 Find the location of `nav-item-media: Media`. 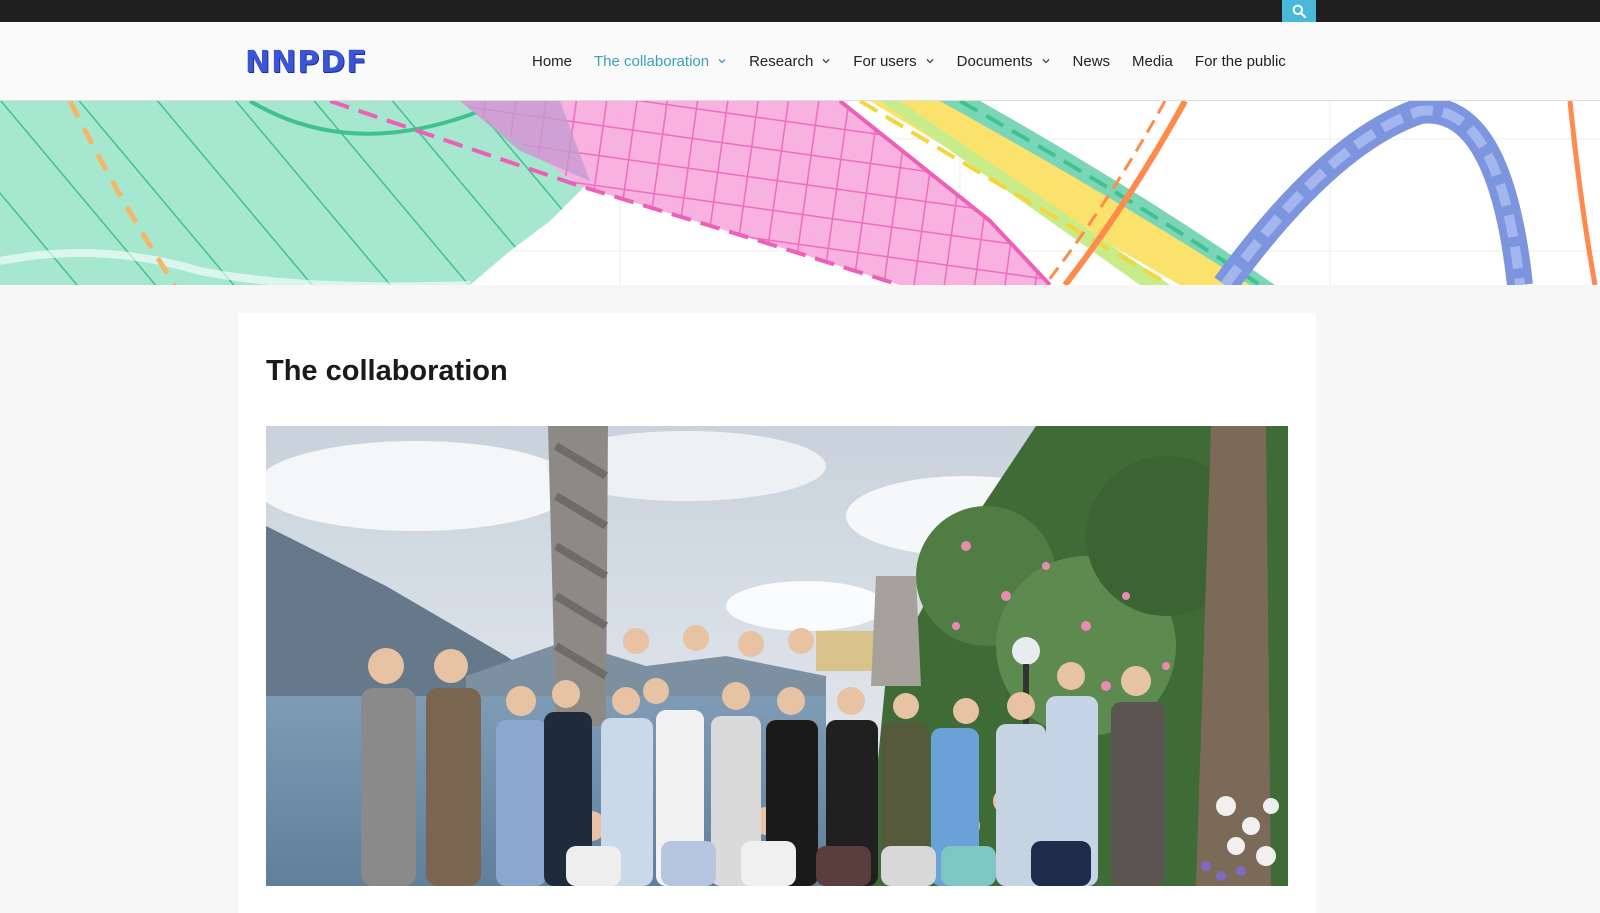

nav-item-media: Media is located at coordinates (1152, 61).